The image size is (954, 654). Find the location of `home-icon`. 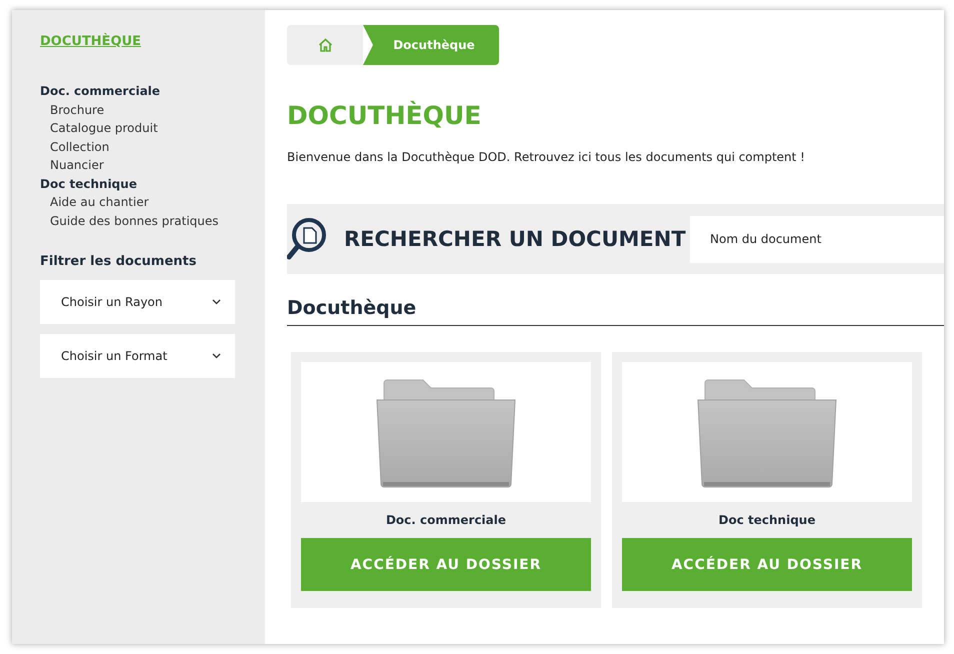

home-icon is located at coordinates (325, 45).